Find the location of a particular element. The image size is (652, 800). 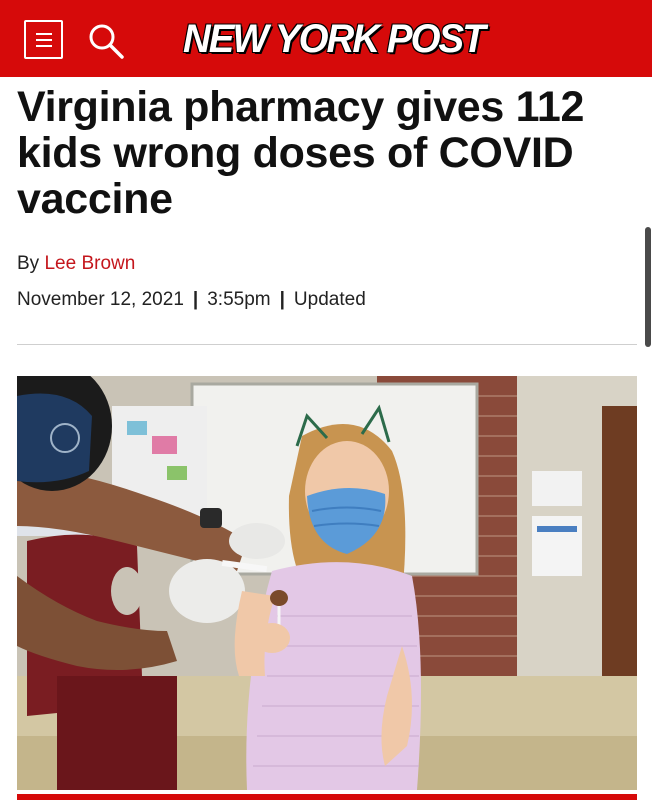

page-scrollbar is located at coordinates (648, 438).